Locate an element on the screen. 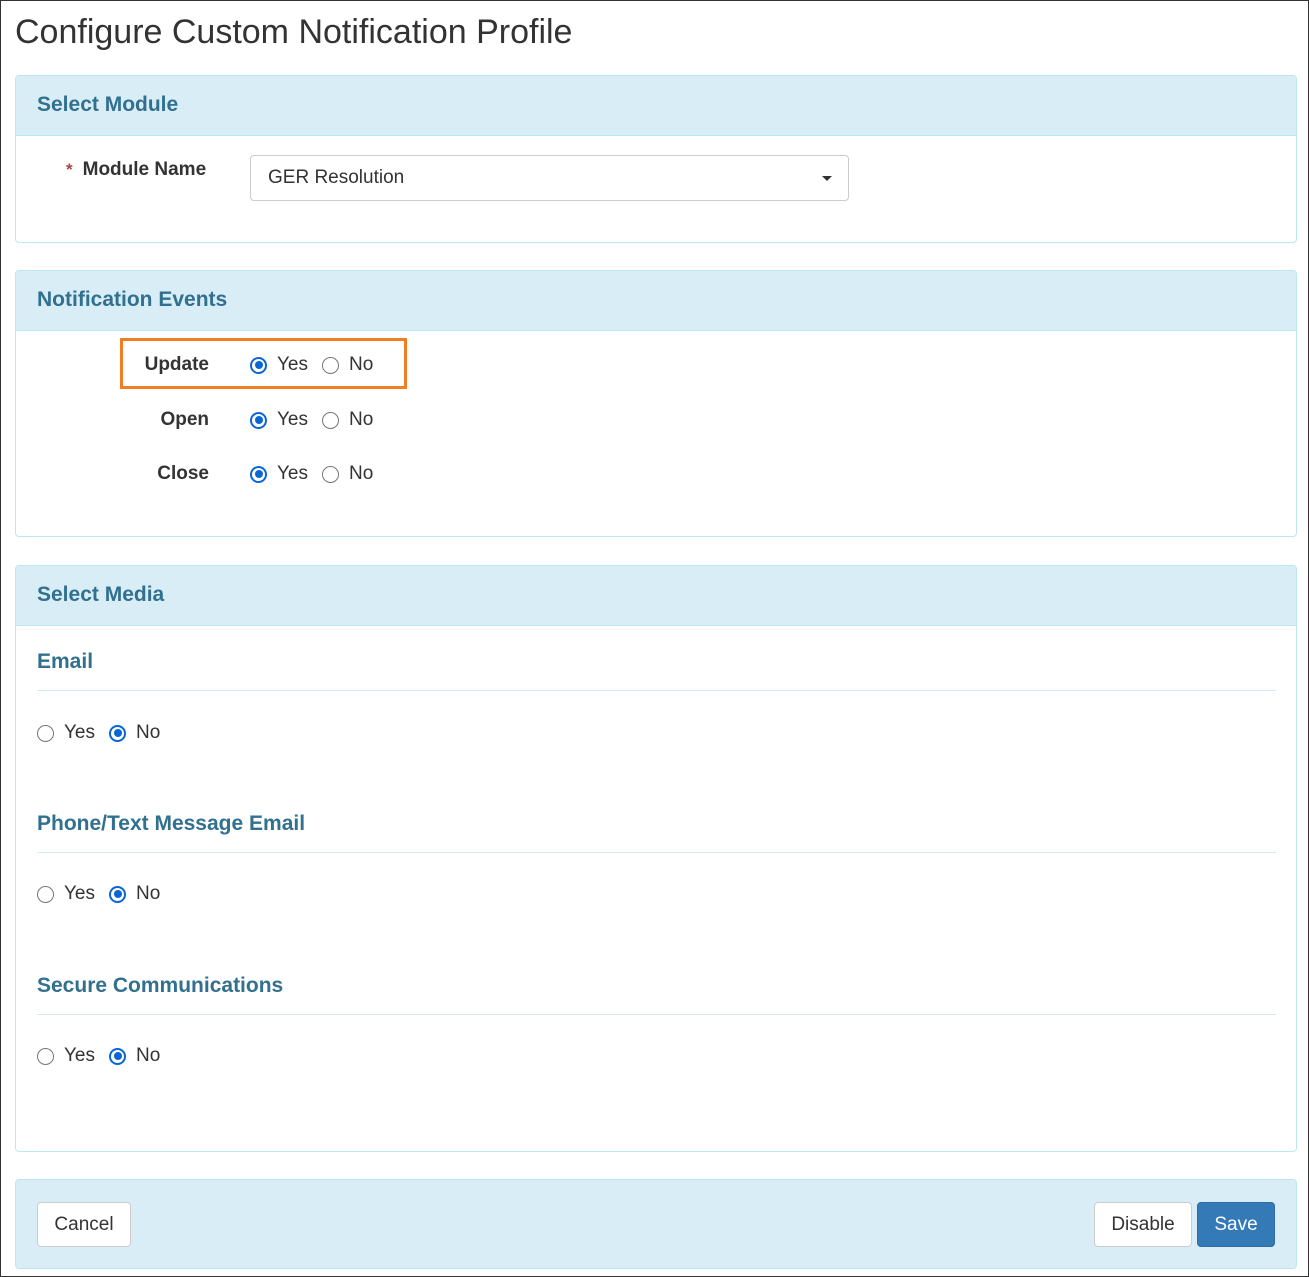 The width and height of the screenshot is (1309, 1277). update-yes-radio is located at coordinates (258, 365).